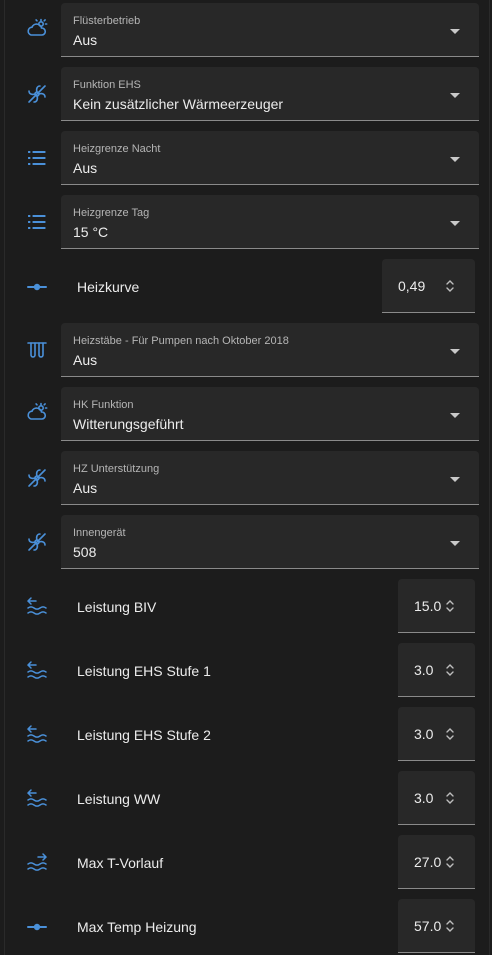 This screenshot has width=492, height=955. I want to click on max-temp-heizung-input: 57.0, so click(436, 926).